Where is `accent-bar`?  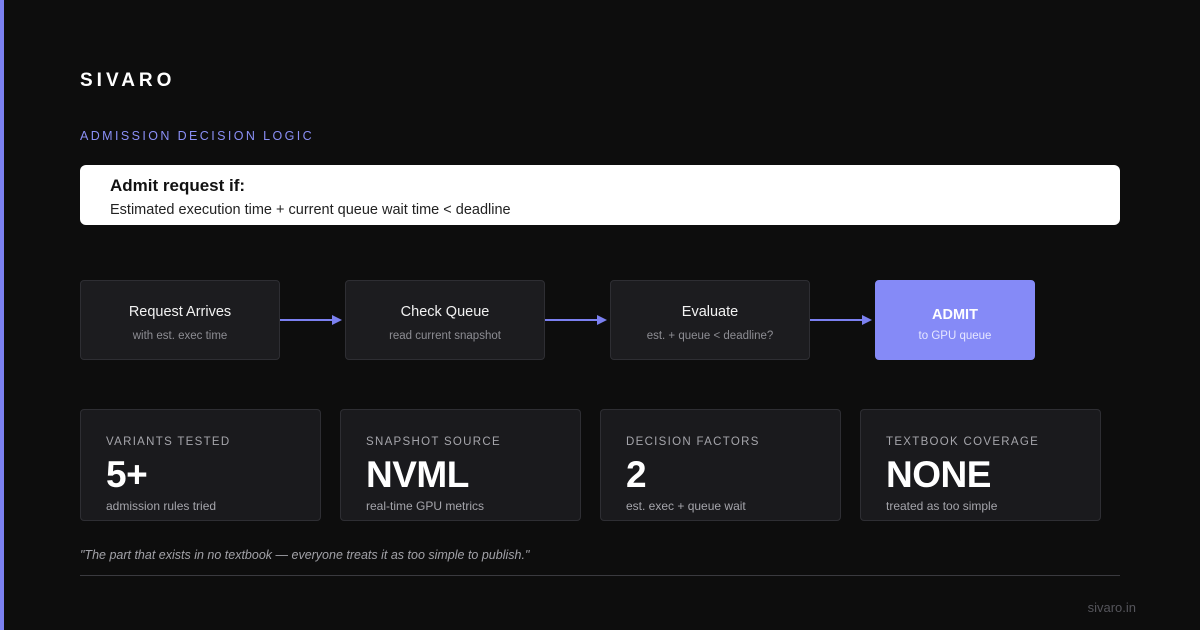 accent-bar is located at coordinates (2, 315).